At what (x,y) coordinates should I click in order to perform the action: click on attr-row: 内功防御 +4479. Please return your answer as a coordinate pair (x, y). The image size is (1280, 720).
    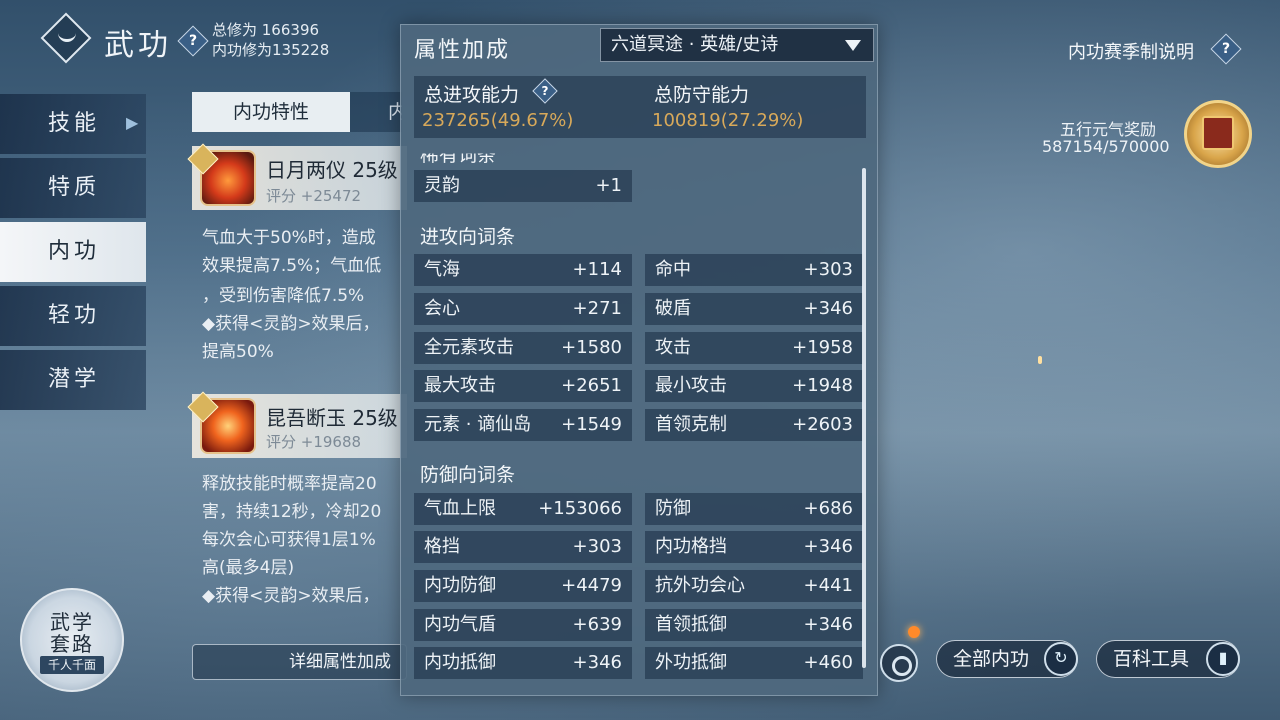
    Looking at the image, I should click on (523, 586).